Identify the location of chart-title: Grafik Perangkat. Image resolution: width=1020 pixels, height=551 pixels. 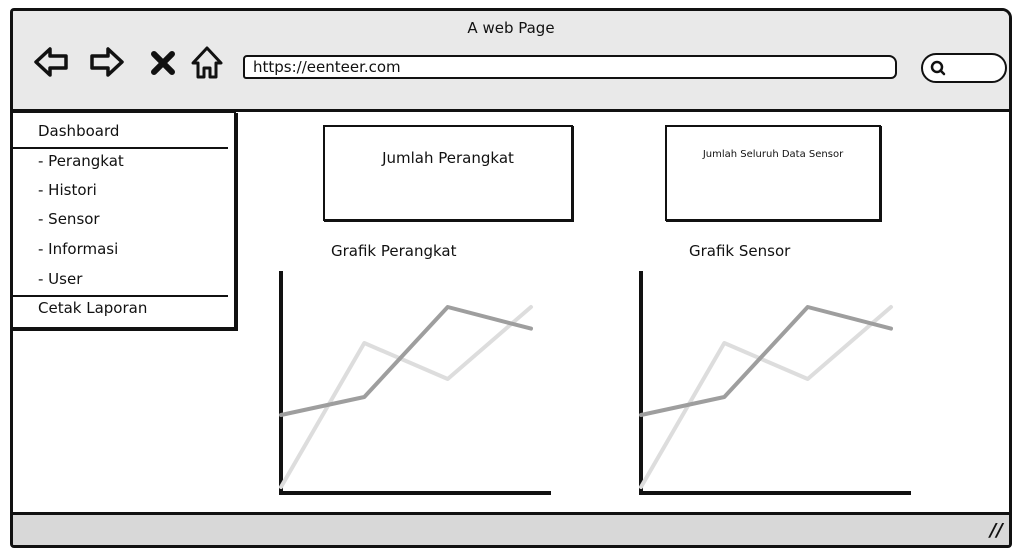
(394, 251).